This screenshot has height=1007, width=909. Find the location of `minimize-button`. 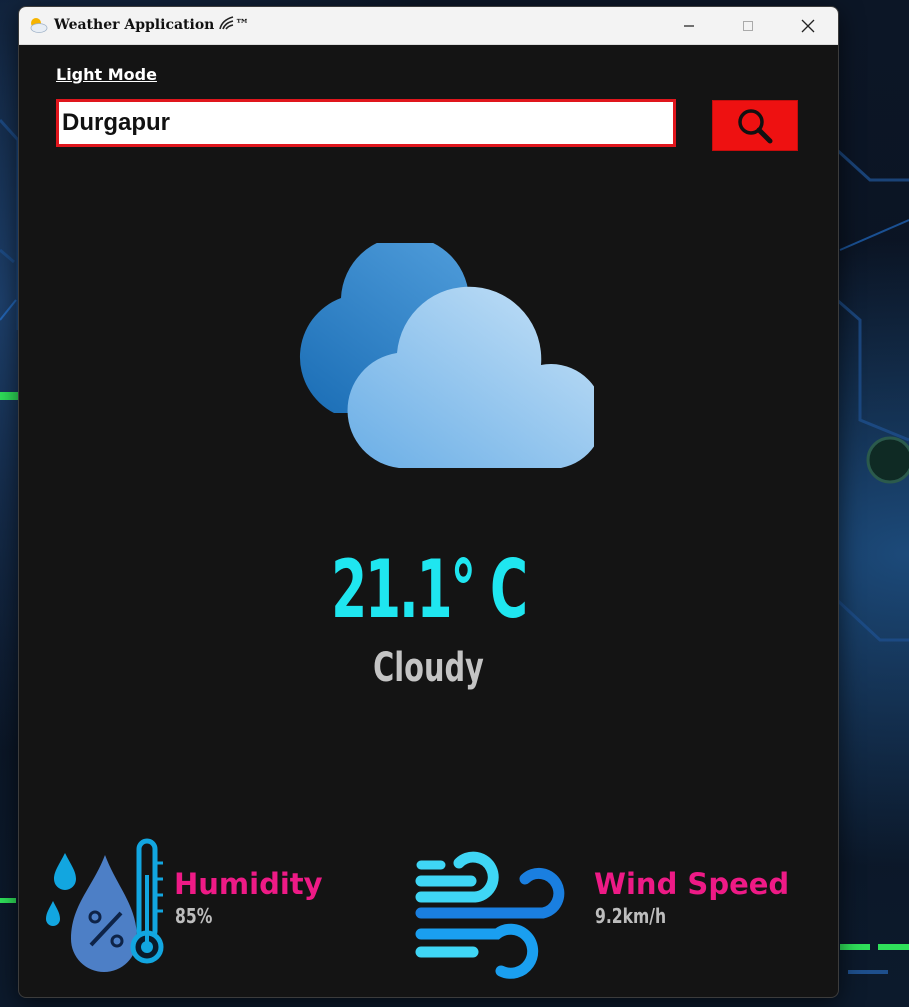

minimize-button is located at coordinates (689, 25).